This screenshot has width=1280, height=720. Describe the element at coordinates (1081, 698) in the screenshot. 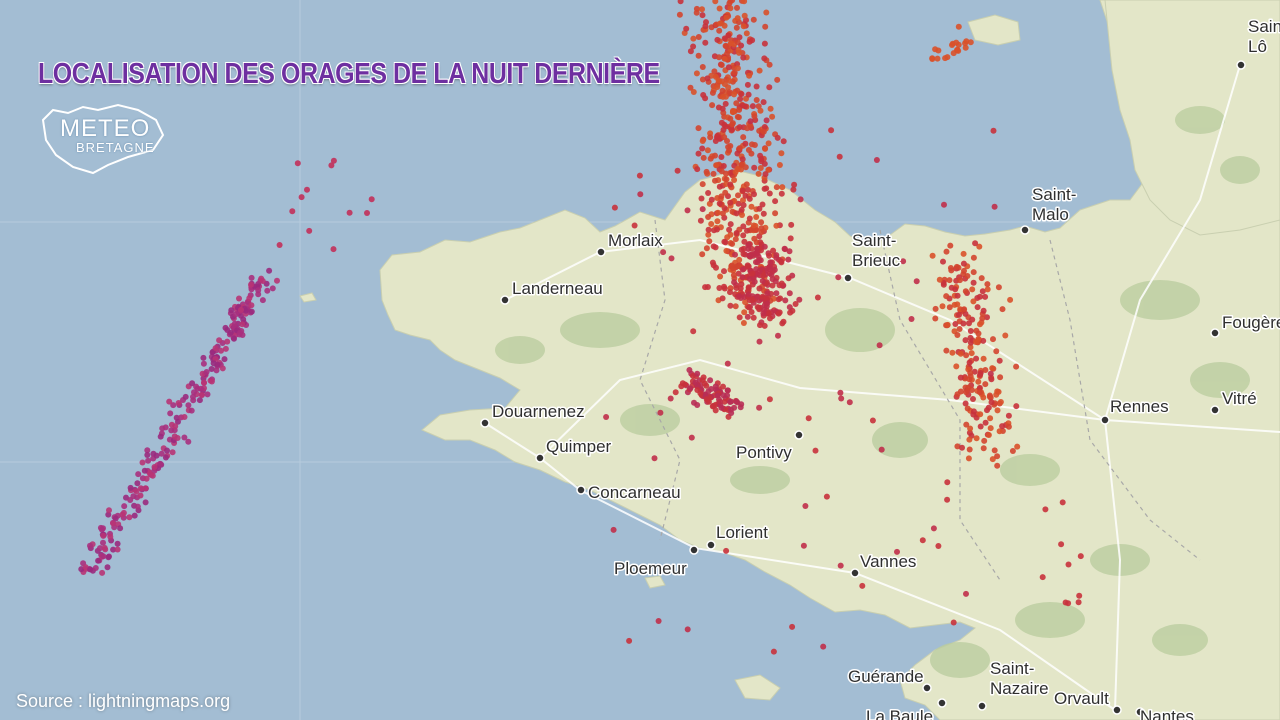

I see `city-label-orvault: Orvault` at that location.